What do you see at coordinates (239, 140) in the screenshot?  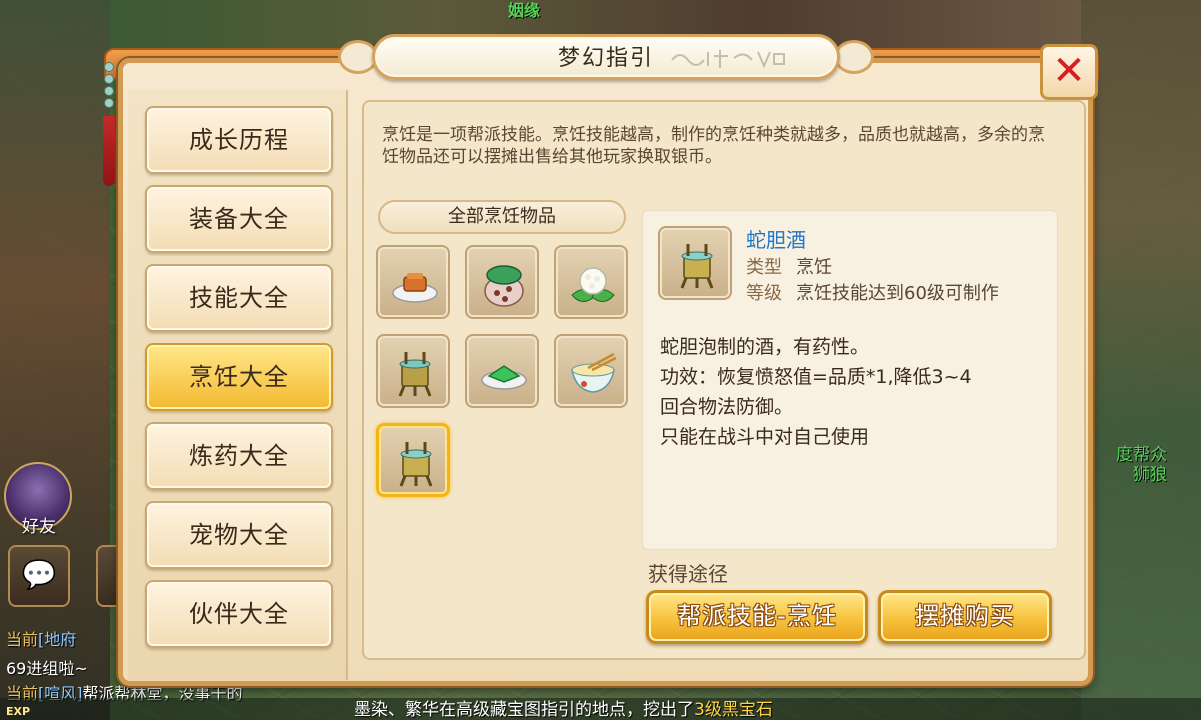 I see `tab-growth-history: 成长历程` at bounding box center [239, 140].